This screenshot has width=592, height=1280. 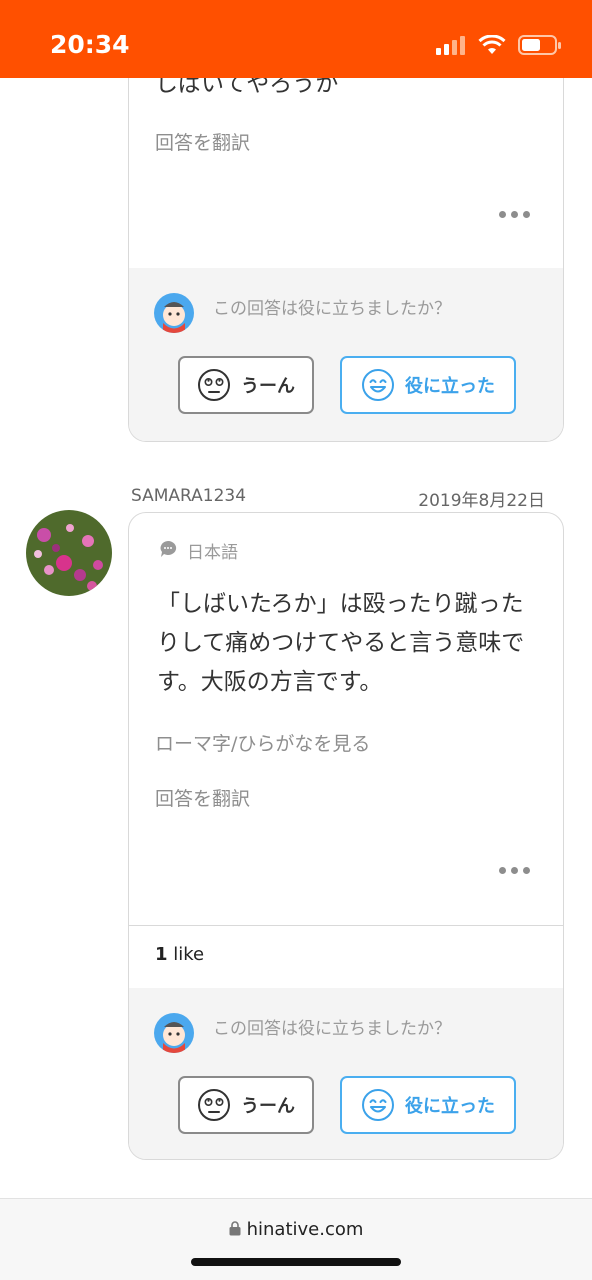 I want to click on likes-count: 1 like, so click(x=179, y=954).